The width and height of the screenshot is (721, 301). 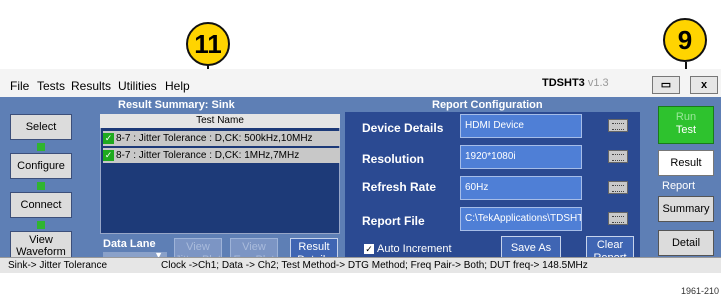 What do you see at coordinates (686, 163) in the screenshot?
I see `result-button: Result` at bounding box center [686, 163].